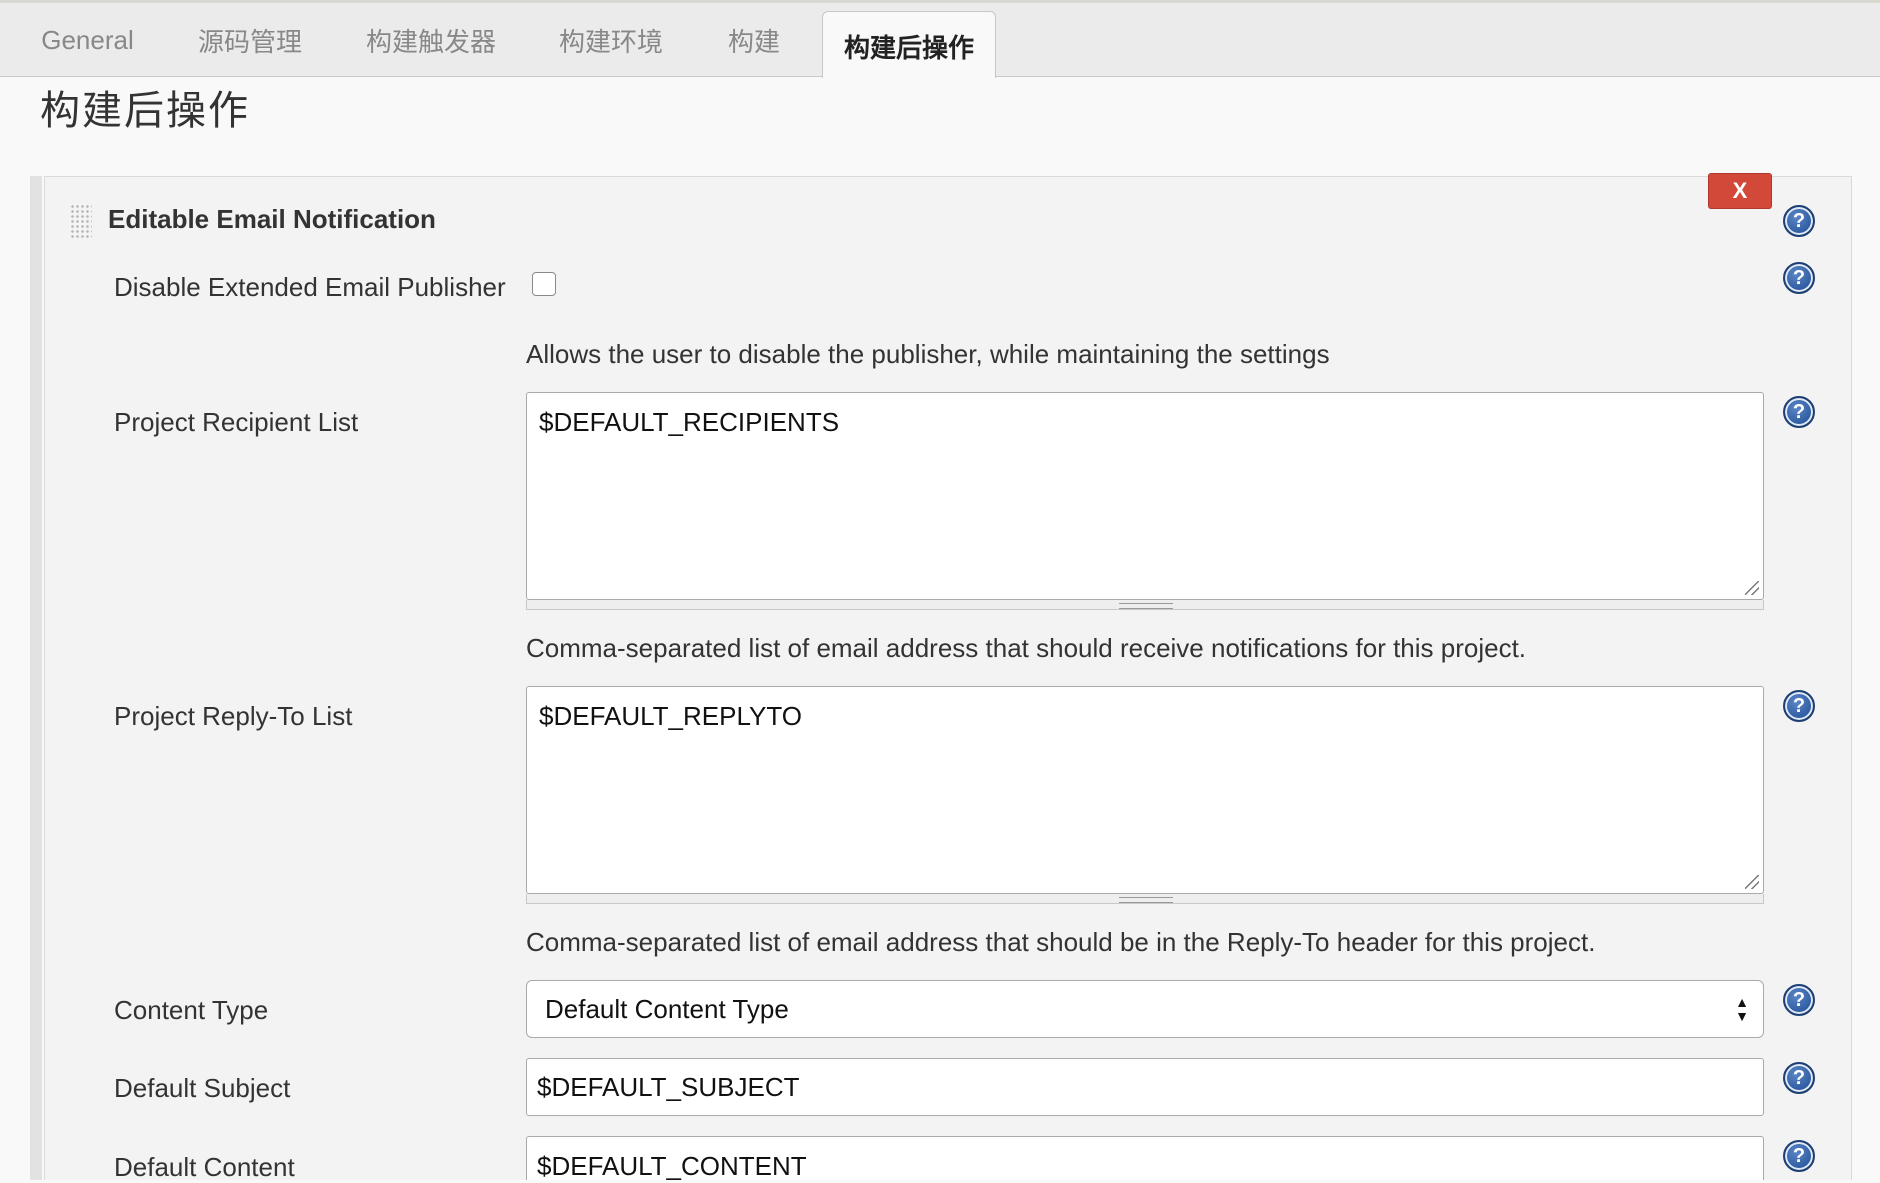 The height and width of the screenshot is (1183, 1880). I want to click on select-arrows-icon: ▲ ▼, so click(1742, 1009).